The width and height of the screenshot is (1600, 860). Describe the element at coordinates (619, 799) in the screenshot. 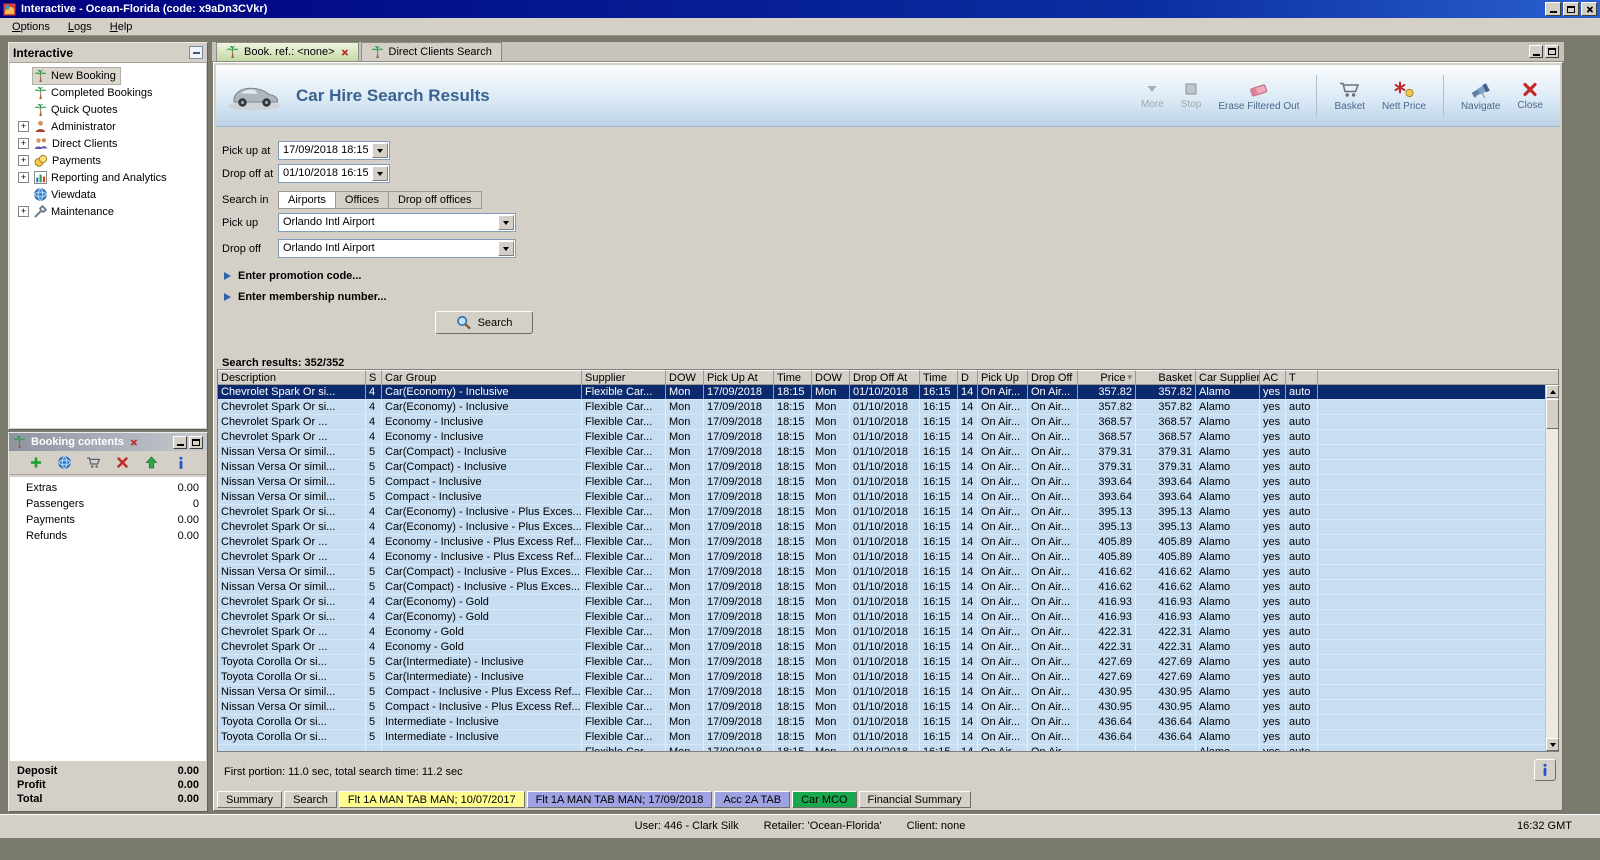

I see `bottom-tab-flt-1a-man-tab-man-17-09-2018: Flt 1A MAN TAB MAN; 17/09/2018` at that location.